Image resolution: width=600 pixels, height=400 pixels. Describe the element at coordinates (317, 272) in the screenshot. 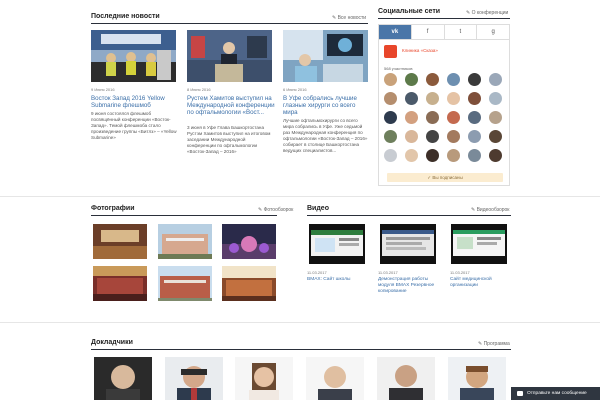

I see `video-date-1: 11.03.2017` at that location.